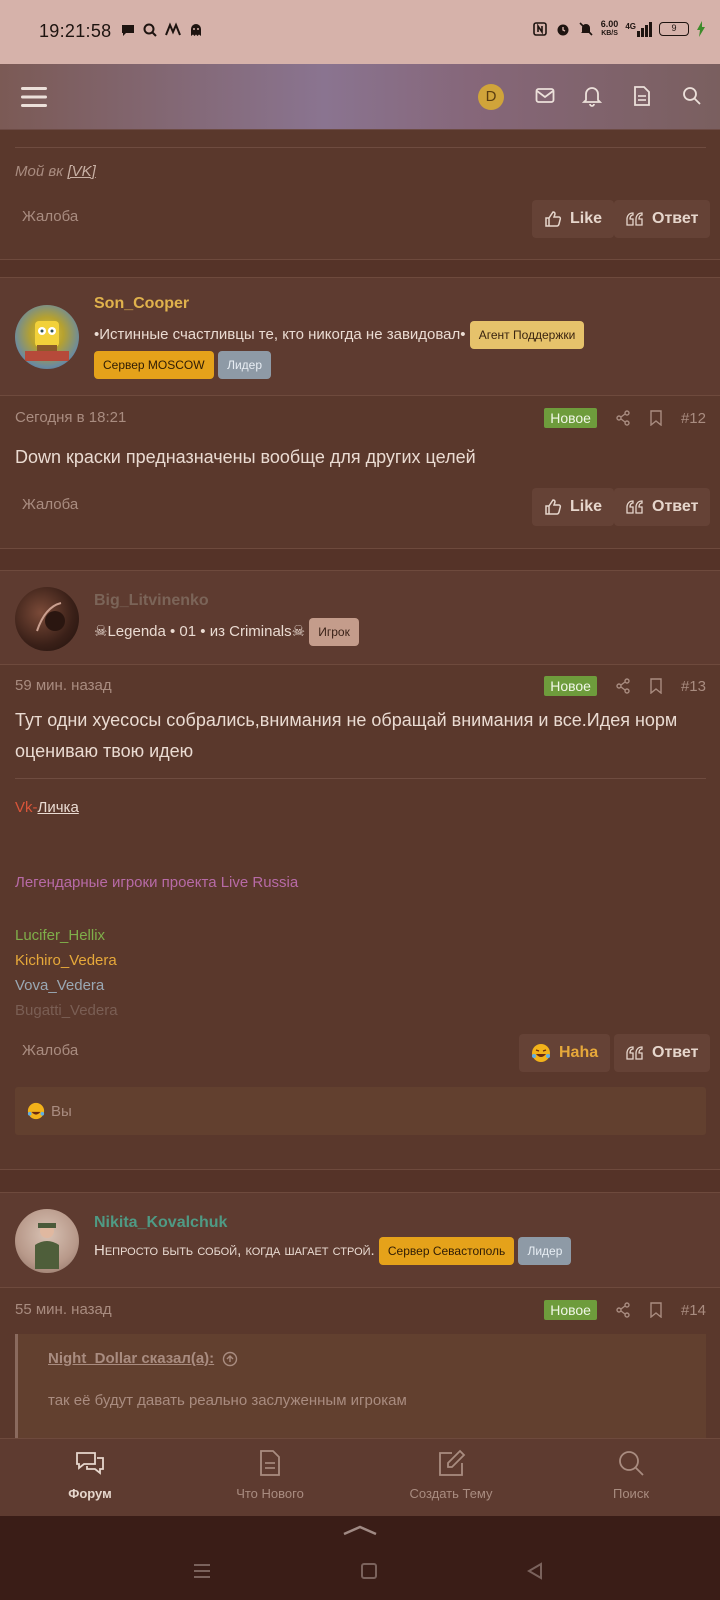 This screenshot has width=720, height=1600. Describe the element at coordinates (47, 619) in the screenshot. I see `avatar-big-litvinenko` at that location.